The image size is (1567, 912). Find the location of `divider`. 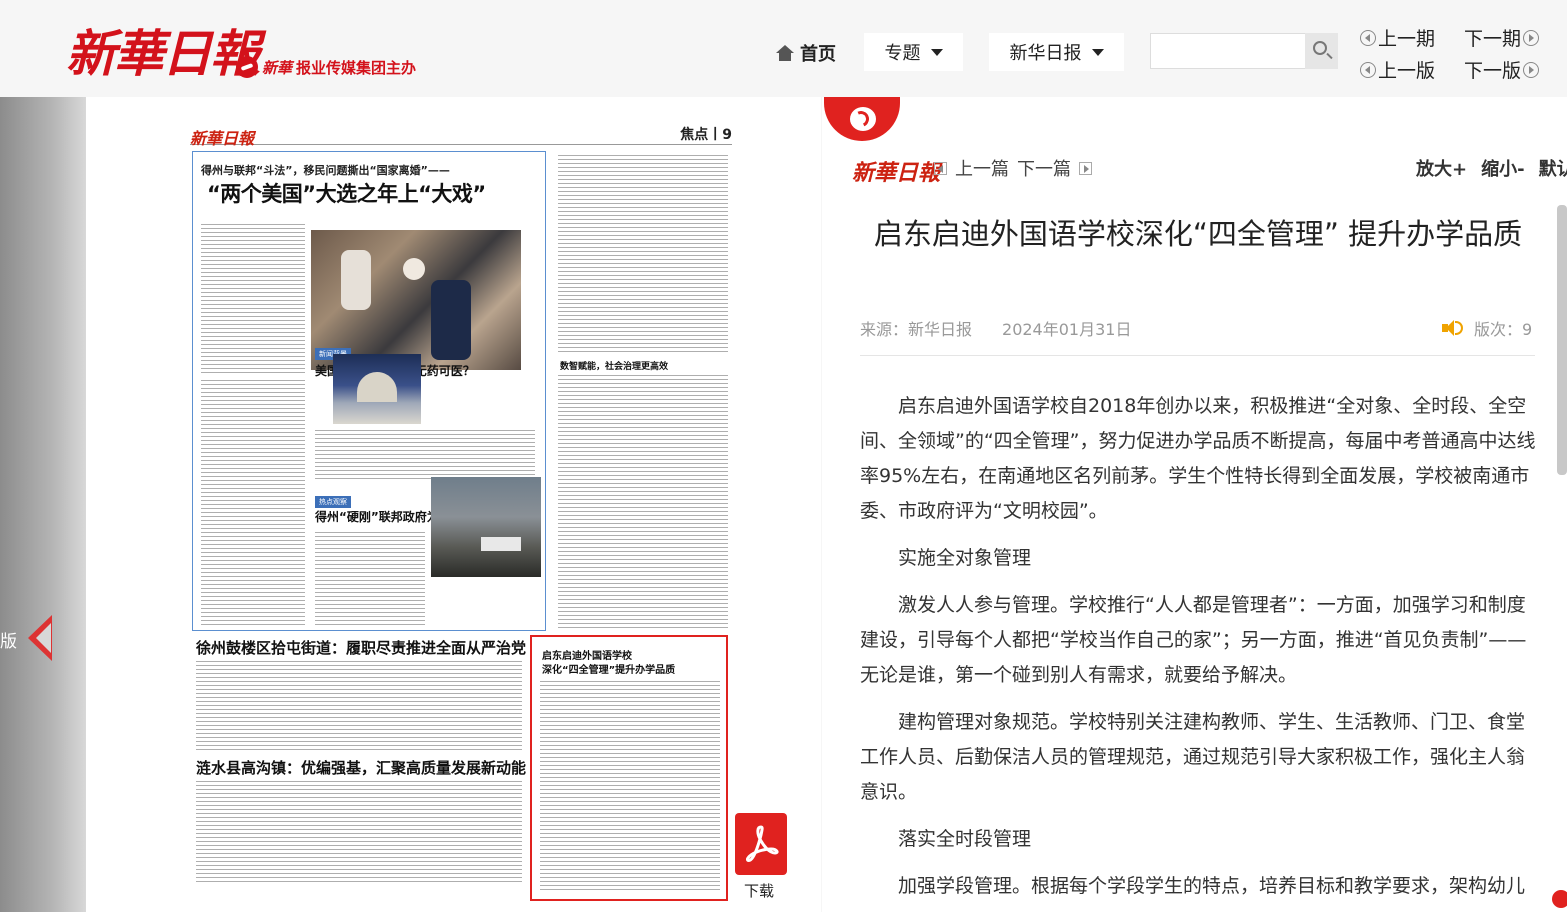

divider is located at coordinates (1197, 355).